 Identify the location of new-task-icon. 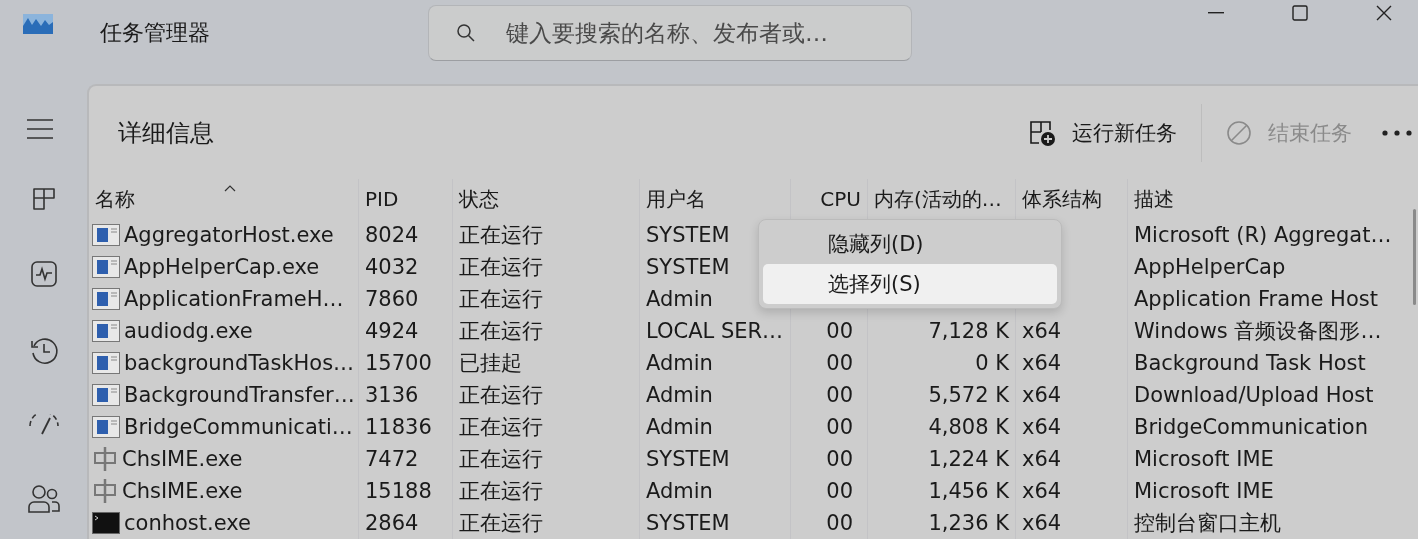
(1042, 132).